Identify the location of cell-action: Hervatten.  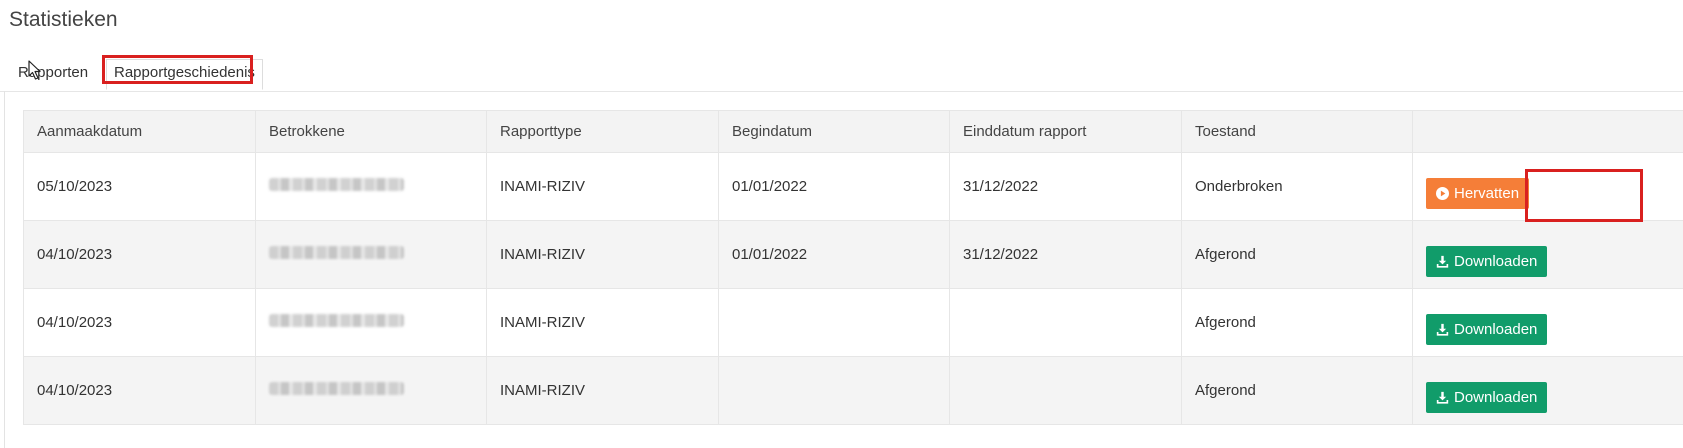
(1547, 186).